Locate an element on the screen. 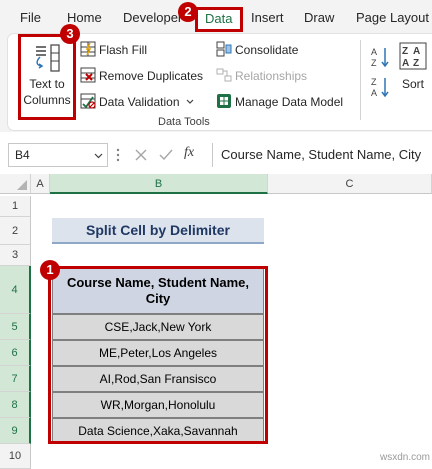 The image size is (432, 469). insert-function-button: fx is located at coordinates (189, 153).